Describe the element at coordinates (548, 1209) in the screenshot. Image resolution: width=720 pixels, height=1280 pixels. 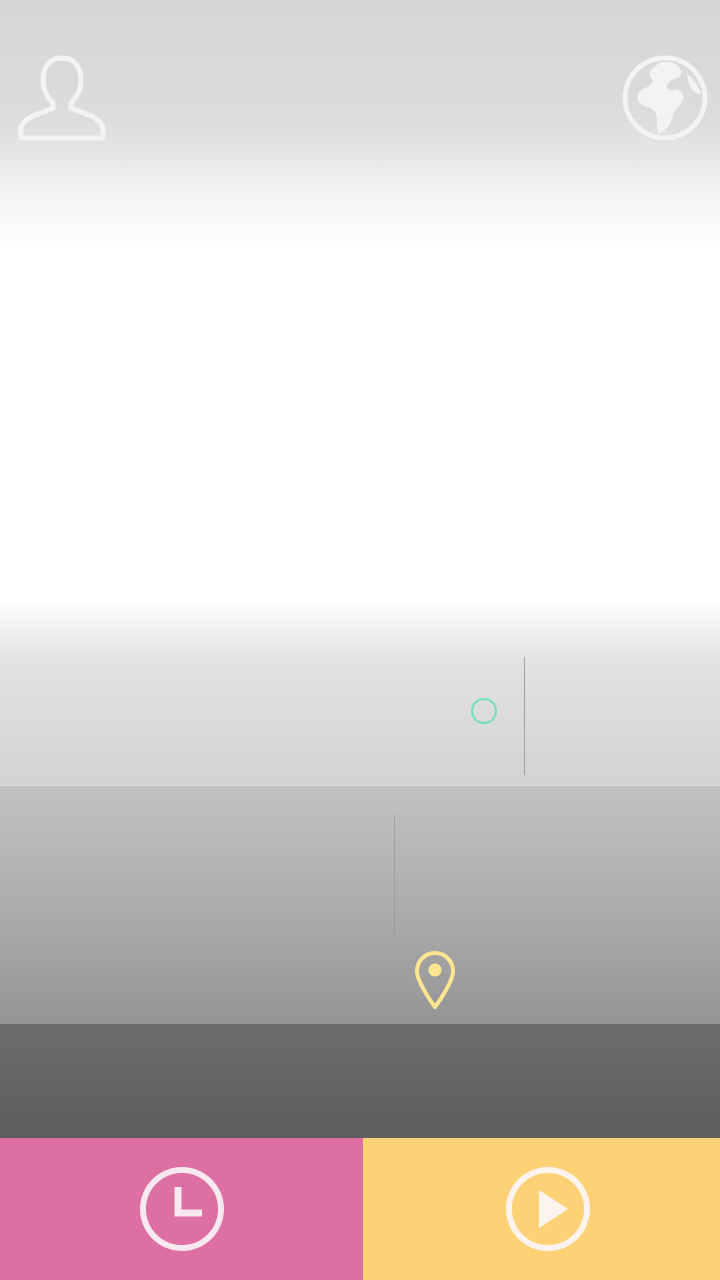
I see `play-icon` at that location.